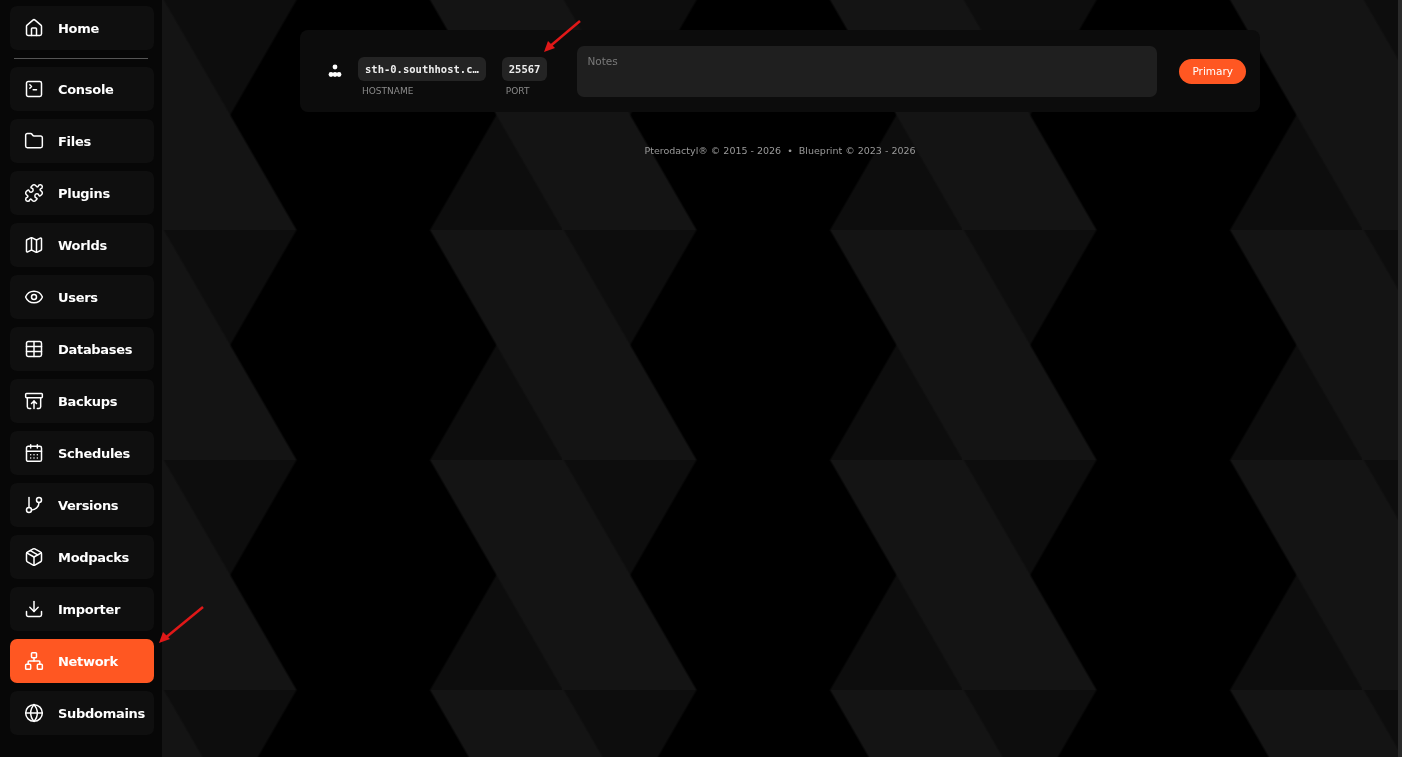 The image size is (1402, 757). Describe the element at coordinates (82, 609) in the screenshot. I see `sidebar-item: Importer` at that location.